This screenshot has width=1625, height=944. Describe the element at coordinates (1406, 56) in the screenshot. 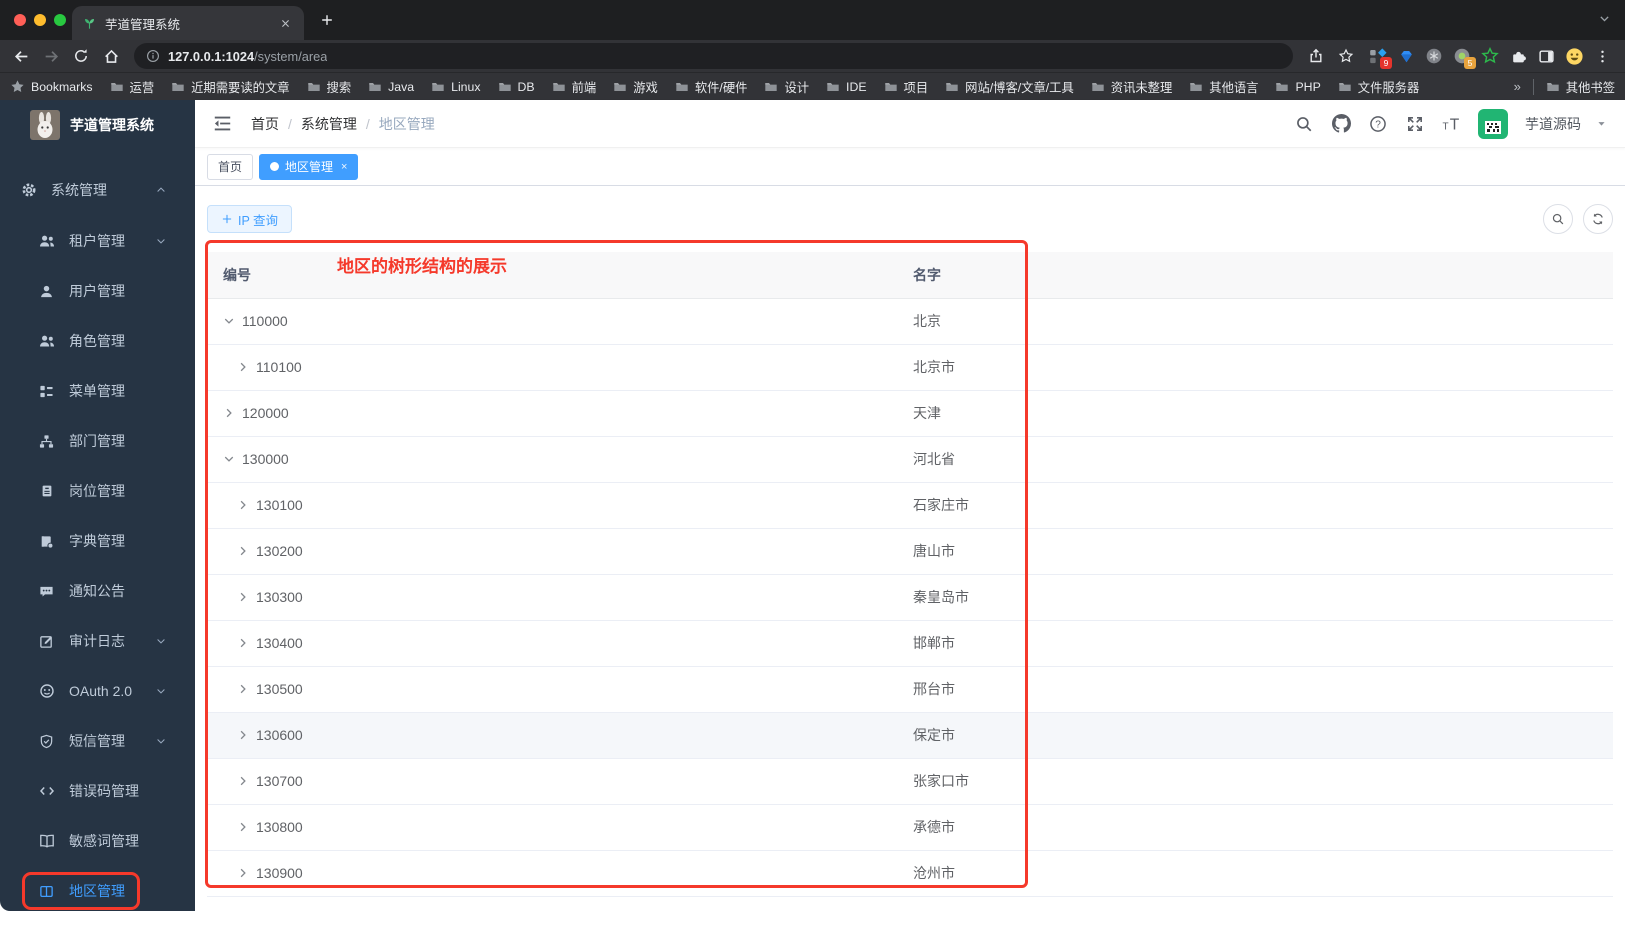

I see `gem-extension-icon` at that location.